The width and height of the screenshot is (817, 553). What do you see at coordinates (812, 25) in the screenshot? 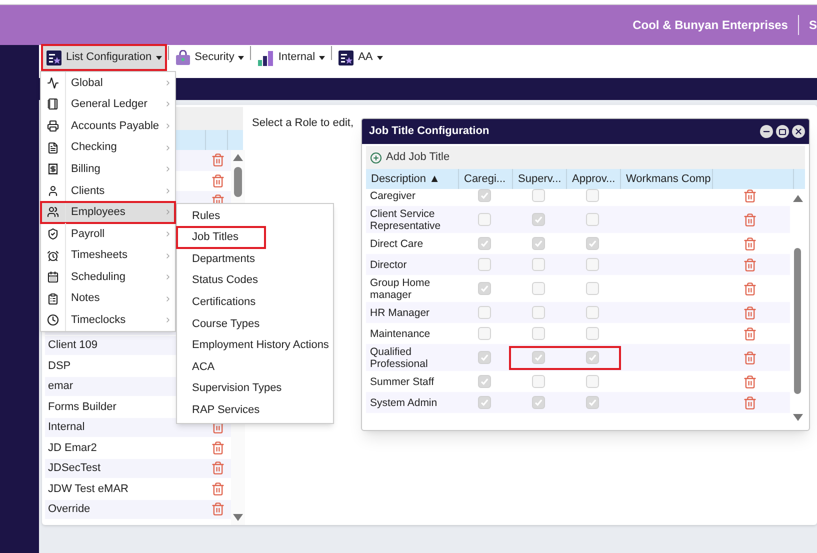
I see `header-link: S` at bounding box center [812, 25].